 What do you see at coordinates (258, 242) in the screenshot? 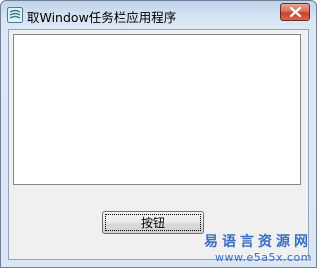
I see `watermark-title: 易语言资源网` at bounding box center [258, 242].